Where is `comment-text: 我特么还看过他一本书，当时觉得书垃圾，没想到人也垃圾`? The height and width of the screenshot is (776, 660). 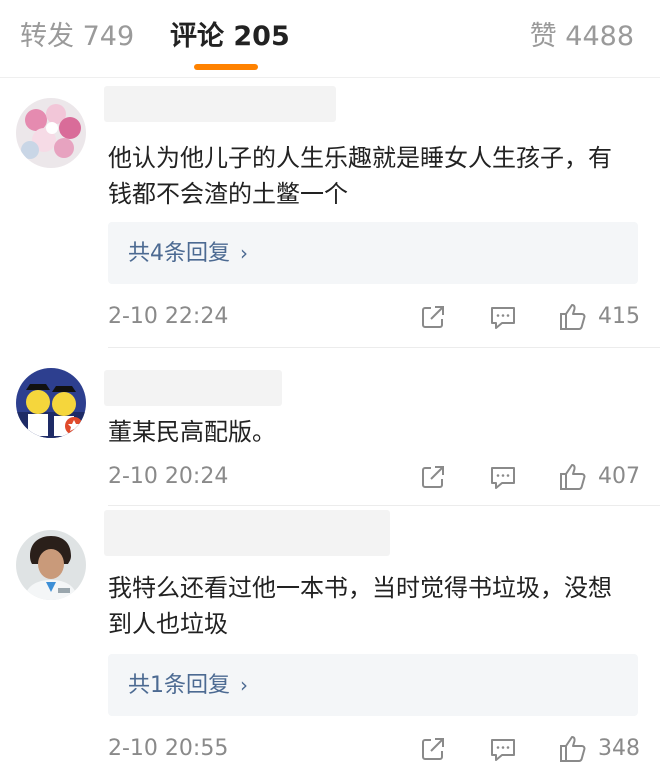
comment-text: 我特么还看过他一本书，当时觉得书垃圾，没想到人也垃圾 is located at coordinates (360, 606).